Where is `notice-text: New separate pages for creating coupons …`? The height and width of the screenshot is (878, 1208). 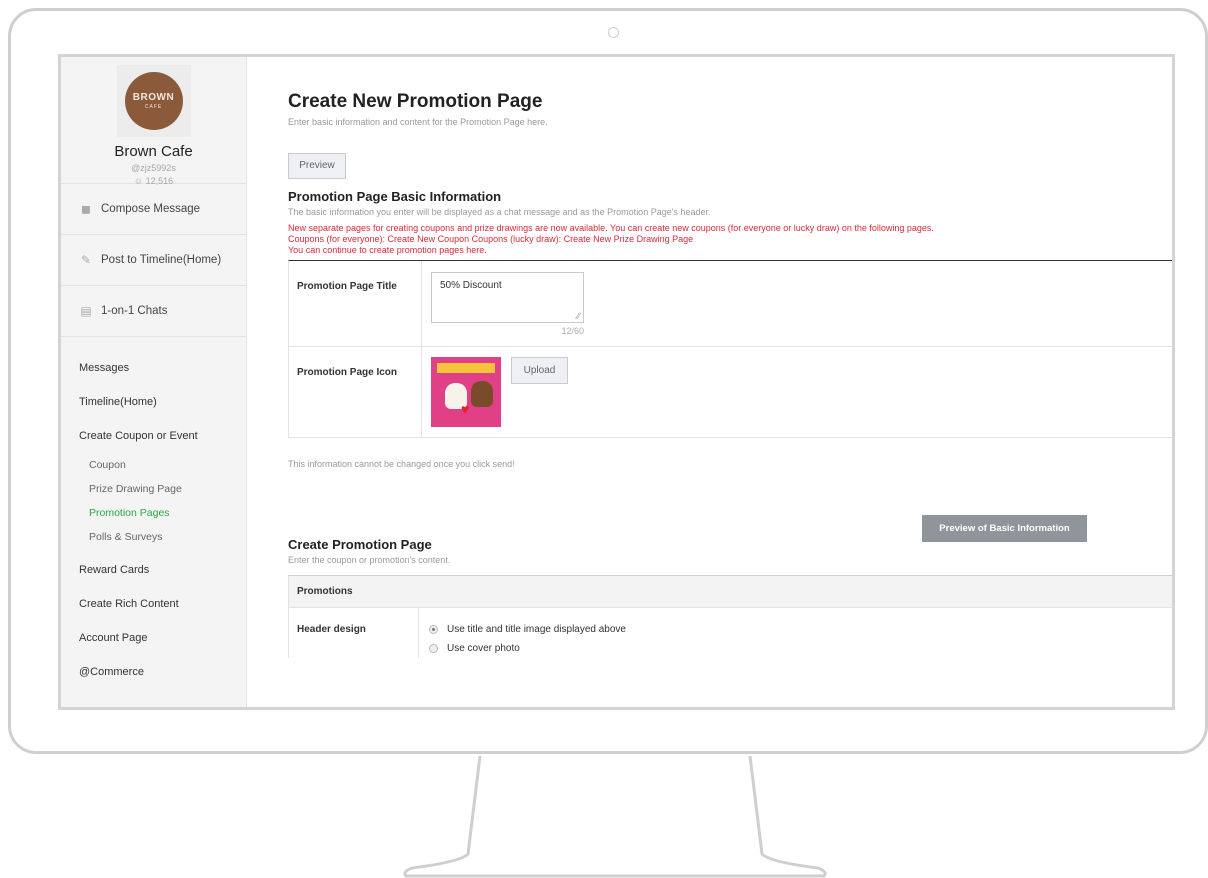
notice-text: New separate pages for creating coupons … is located at coordinates (730, 239).